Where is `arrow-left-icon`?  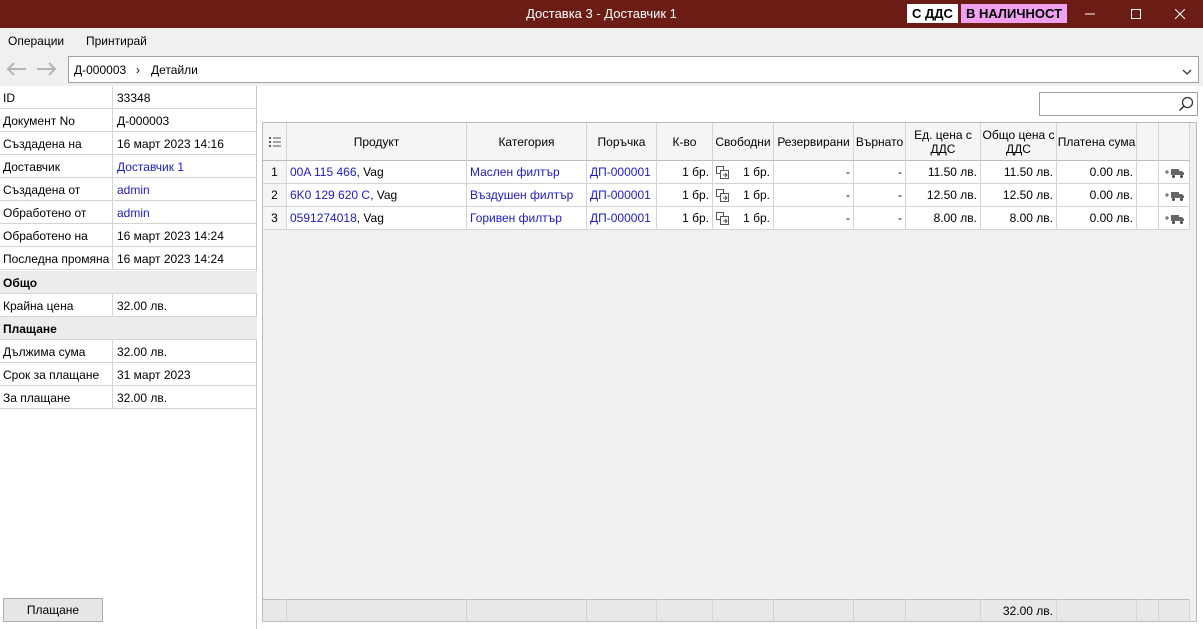
arrow-left-icon is located at coordinates (16, 69).